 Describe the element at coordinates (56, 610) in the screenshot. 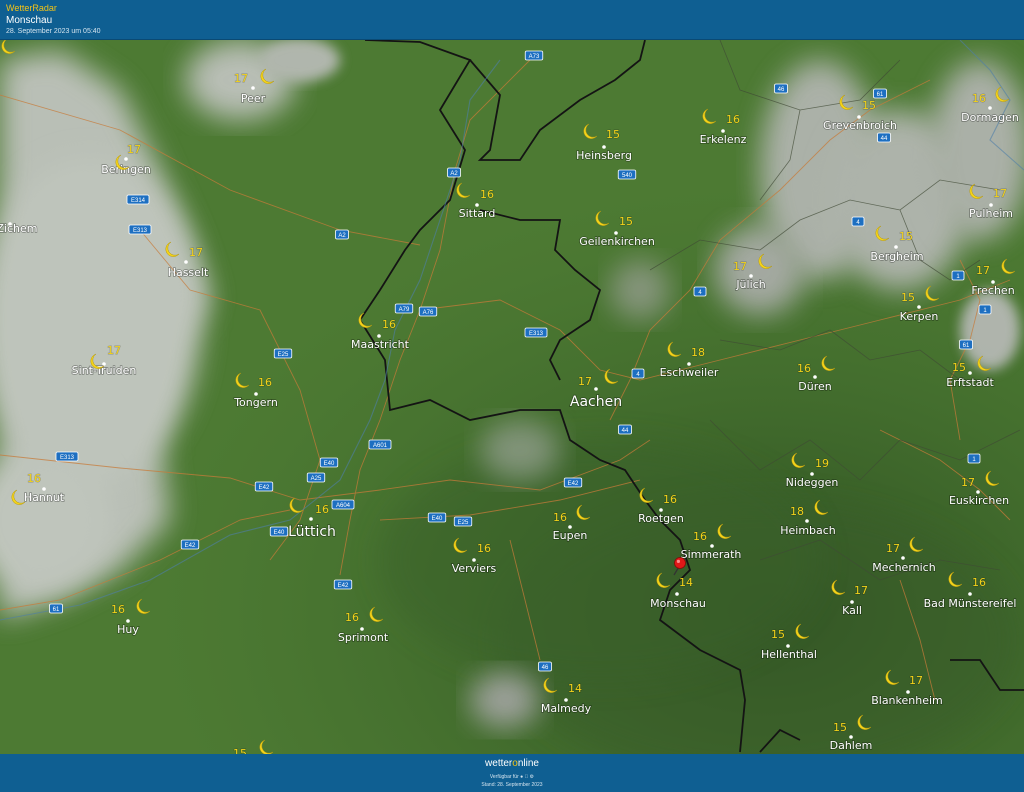

I see `svg-text: 61` at that location.